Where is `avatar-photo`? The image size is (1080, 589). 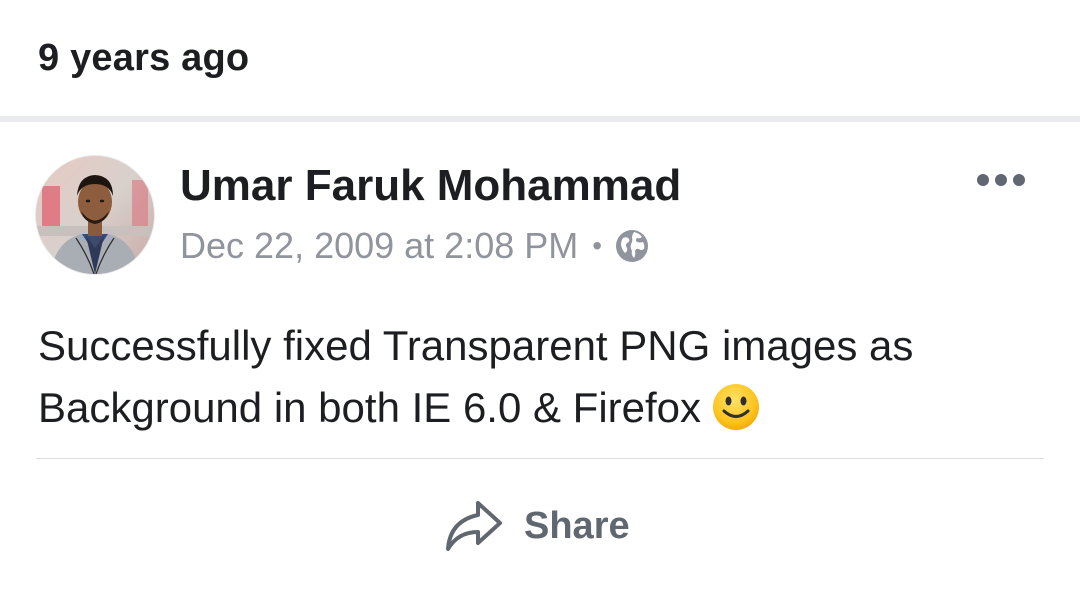 avatar-photo is located at coordinates (95, 215).